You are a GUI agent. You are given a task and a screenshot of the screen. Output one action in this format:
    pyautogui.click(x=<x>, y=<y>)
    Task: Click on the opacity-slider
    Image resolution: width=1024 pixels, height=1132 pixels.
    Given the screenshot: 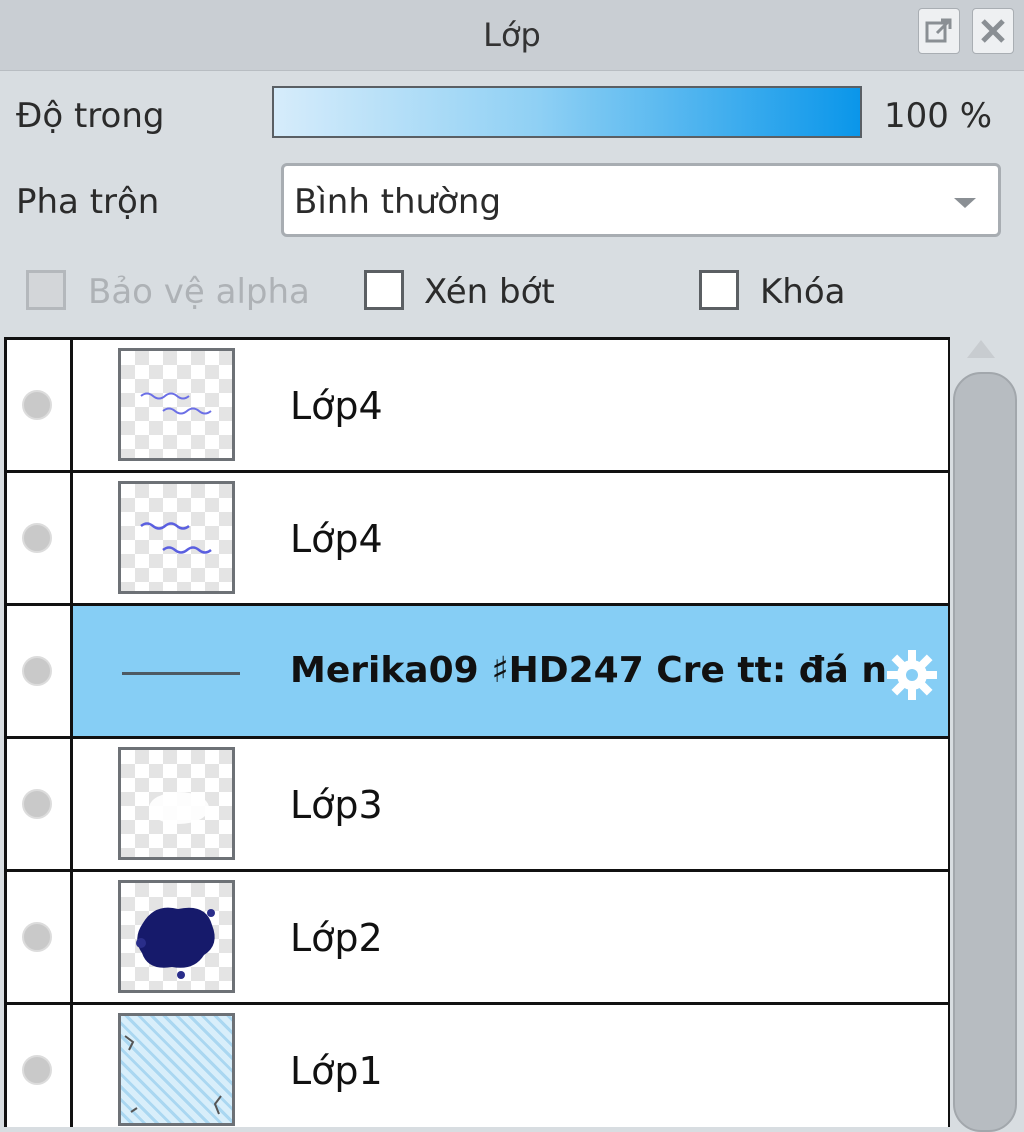 What is the action you would take?
    pyautogui.click(x=567, y=112)
    